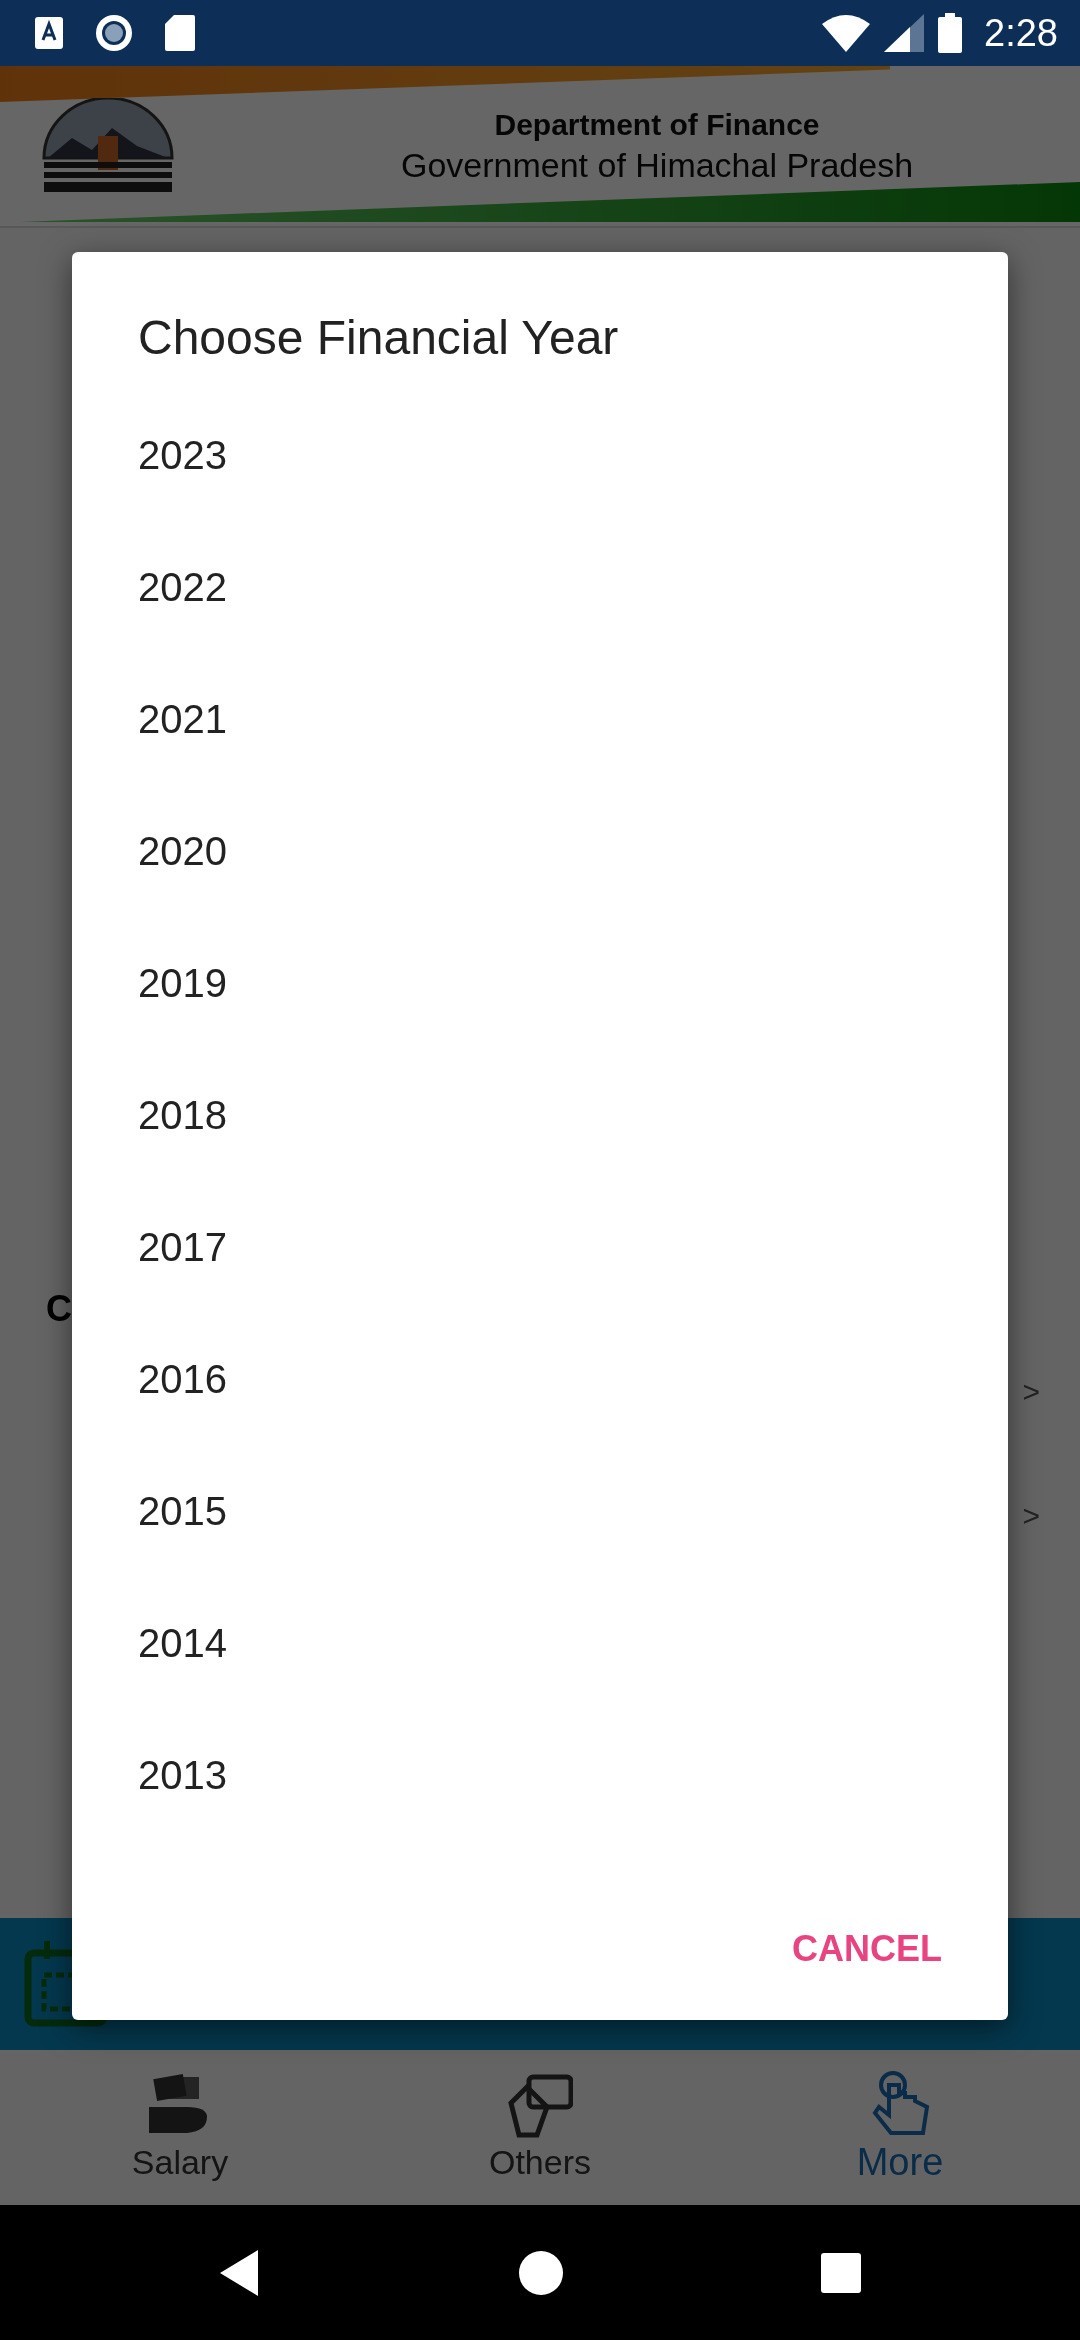 Image resolution: width=1080 pixels, height=2340 pixels. I want to click on year-option: 2016, so click(540, 1379).